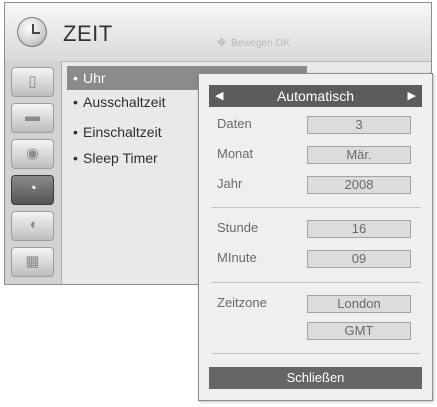 This screenshot has height=407, width=437. I want to click on hour-row: Stunde 16, so click(319, 230).